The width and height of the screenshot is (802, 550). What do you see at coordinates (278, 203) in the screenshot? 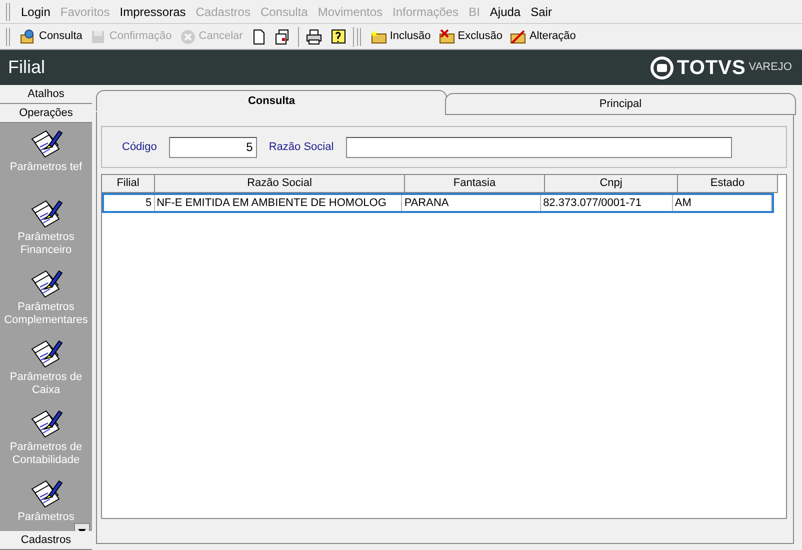
I see `table-cell: NF-E EMITIDA EM AMBIENTE DE HOMOLOG` at bounding box center [278, 203].